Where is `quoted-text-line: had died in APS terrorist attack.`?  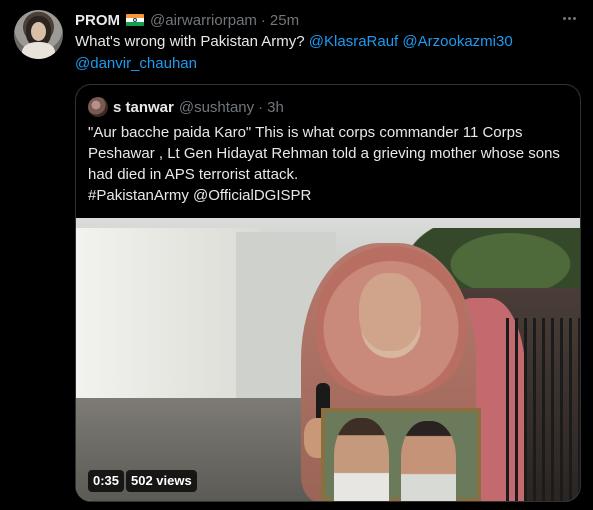 quoted-text-line: had died in APS terrorist attack. is located at coordinates (193, 174).